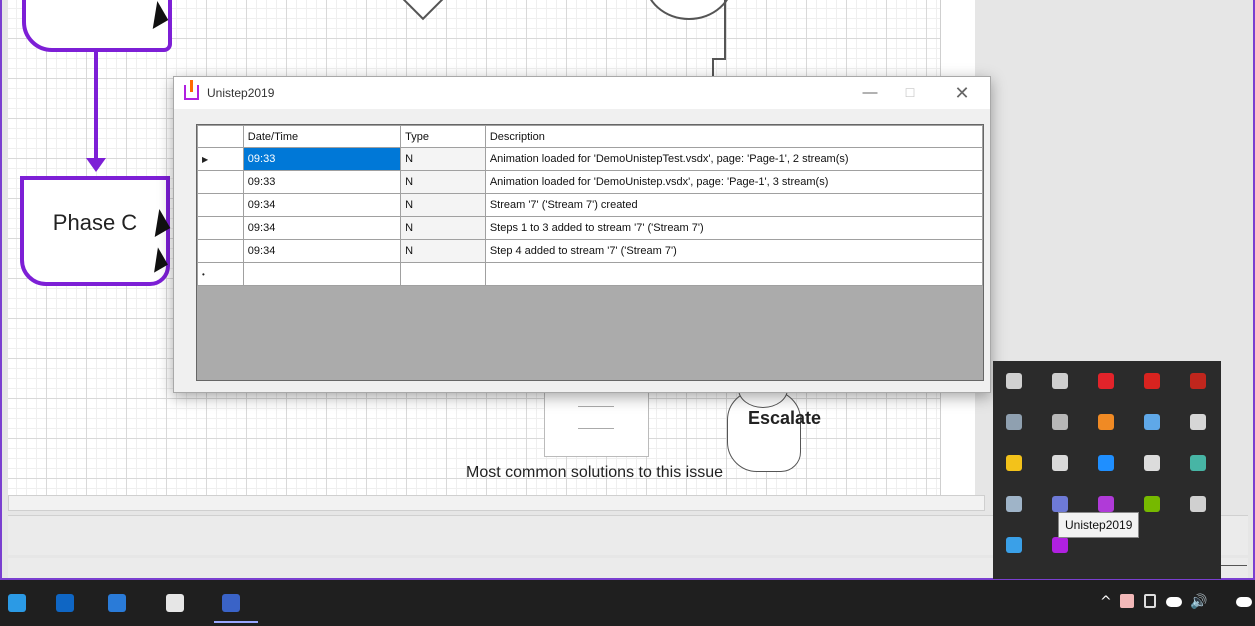 Image resolution: width=1255 pixels, height=626 pixels. I want to click on display-tool-icon, so click(1198, 463).